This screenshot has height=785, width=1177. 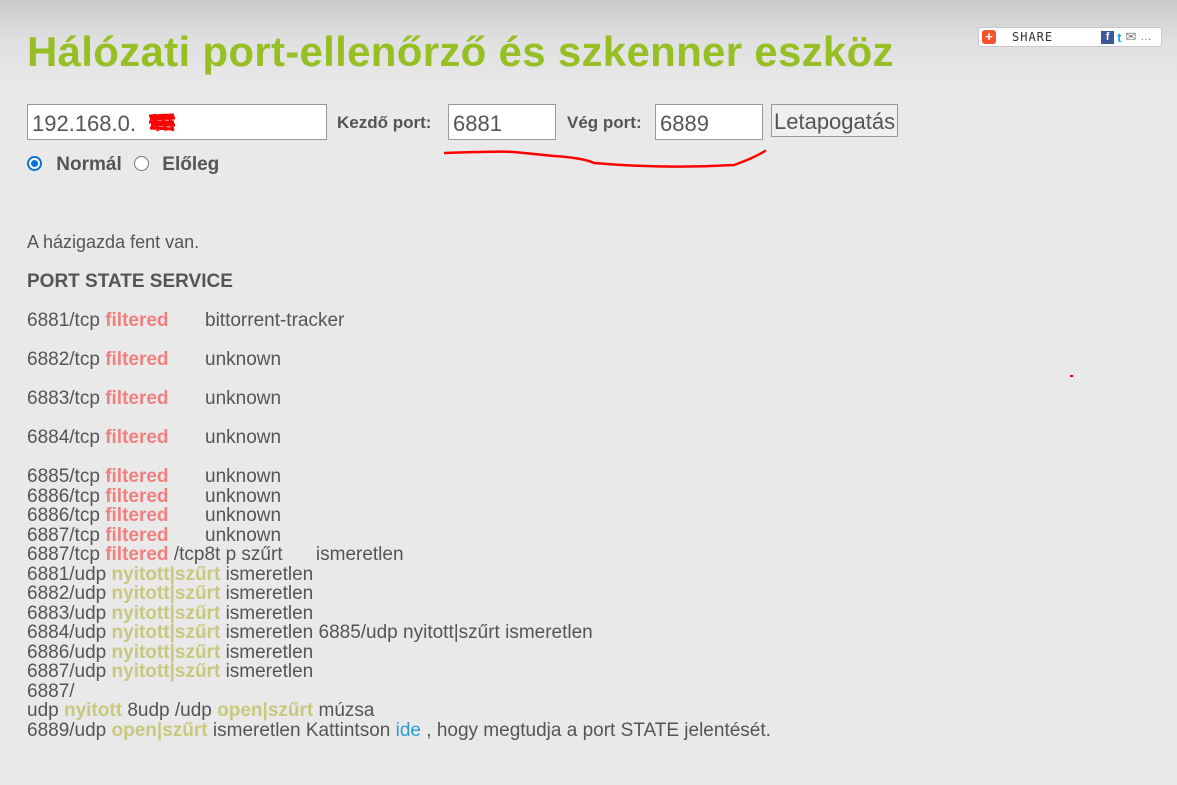 I want to click on port: 6882/tcp, so click(x=63, y=359).